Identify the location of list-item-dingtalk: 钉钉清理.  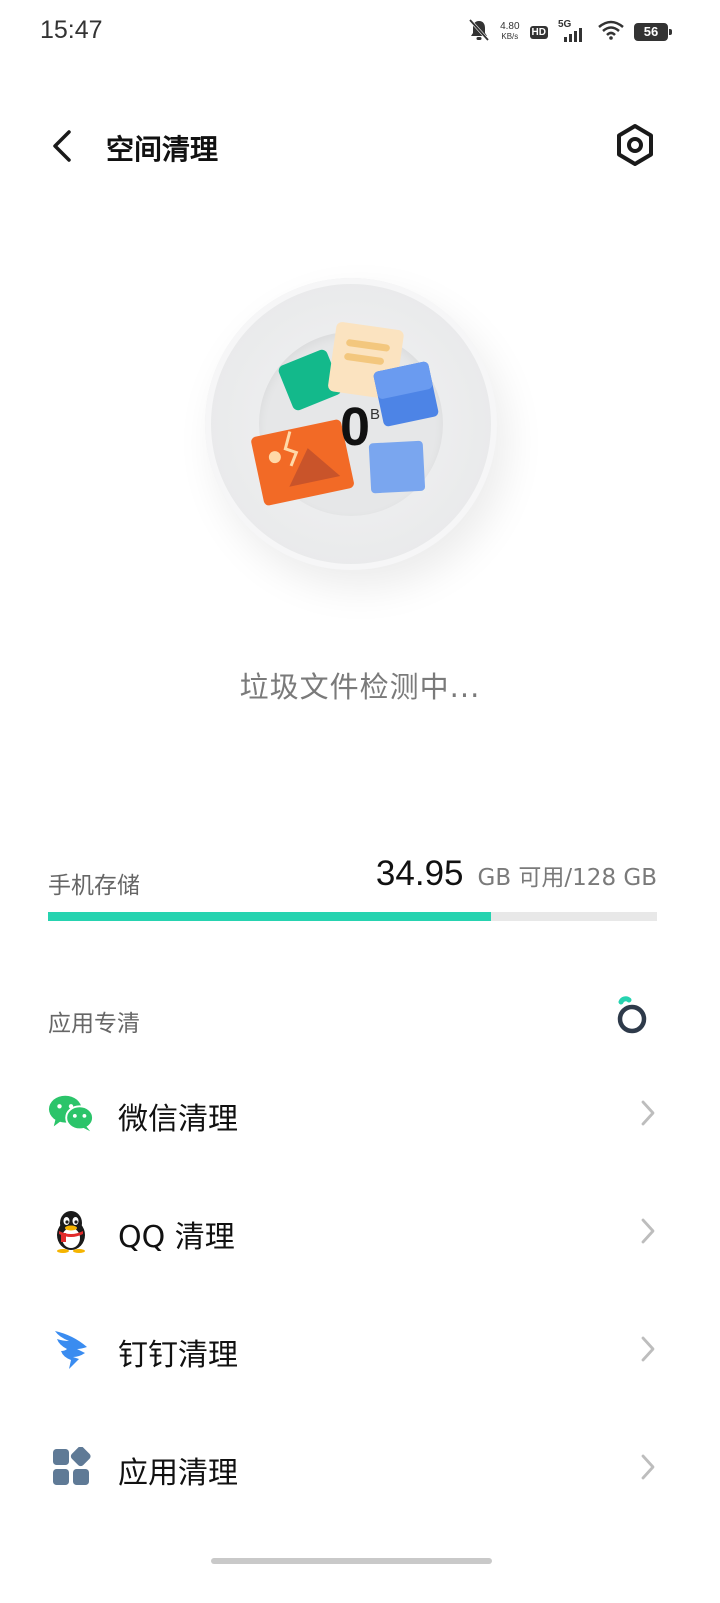
(360, 1349).